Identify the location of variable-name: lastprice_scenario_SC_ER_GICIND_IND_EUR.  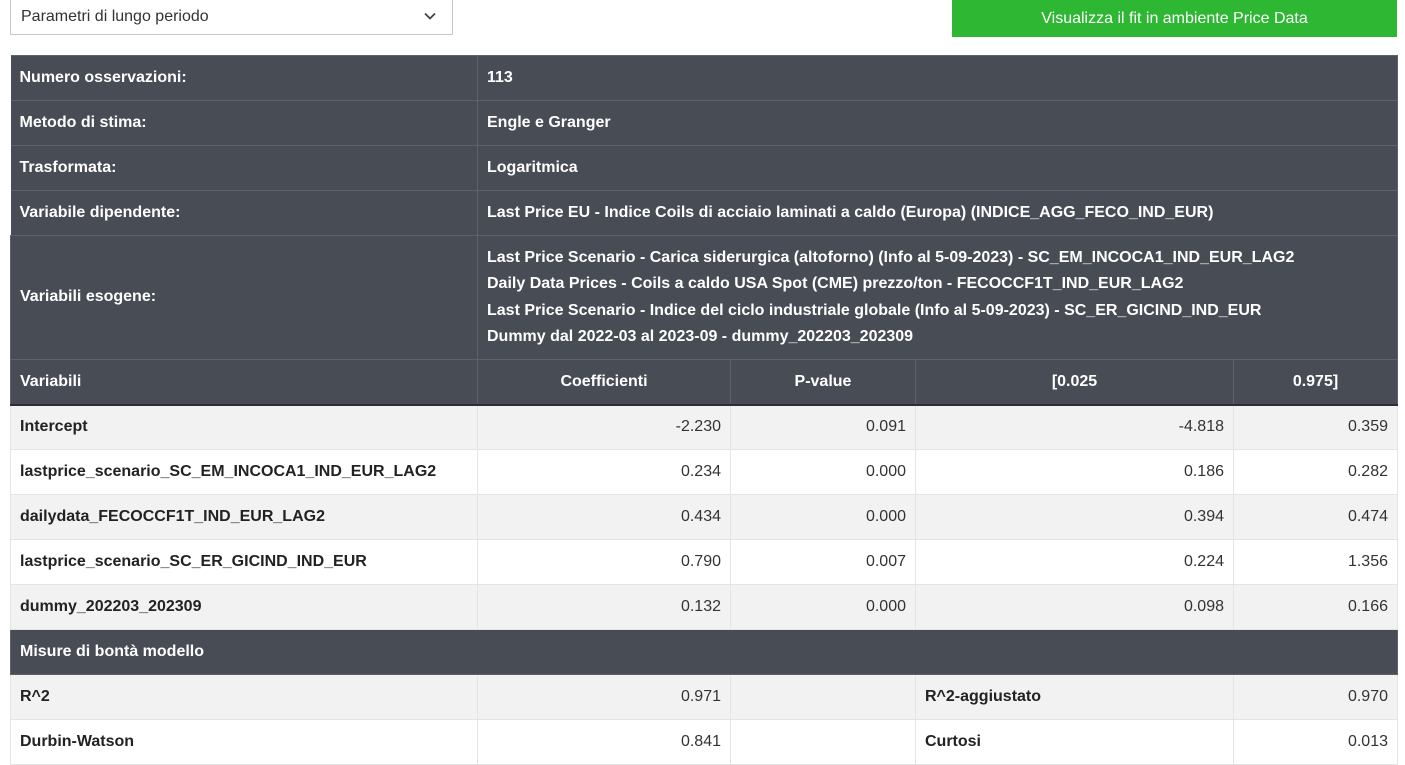
(244, 562).